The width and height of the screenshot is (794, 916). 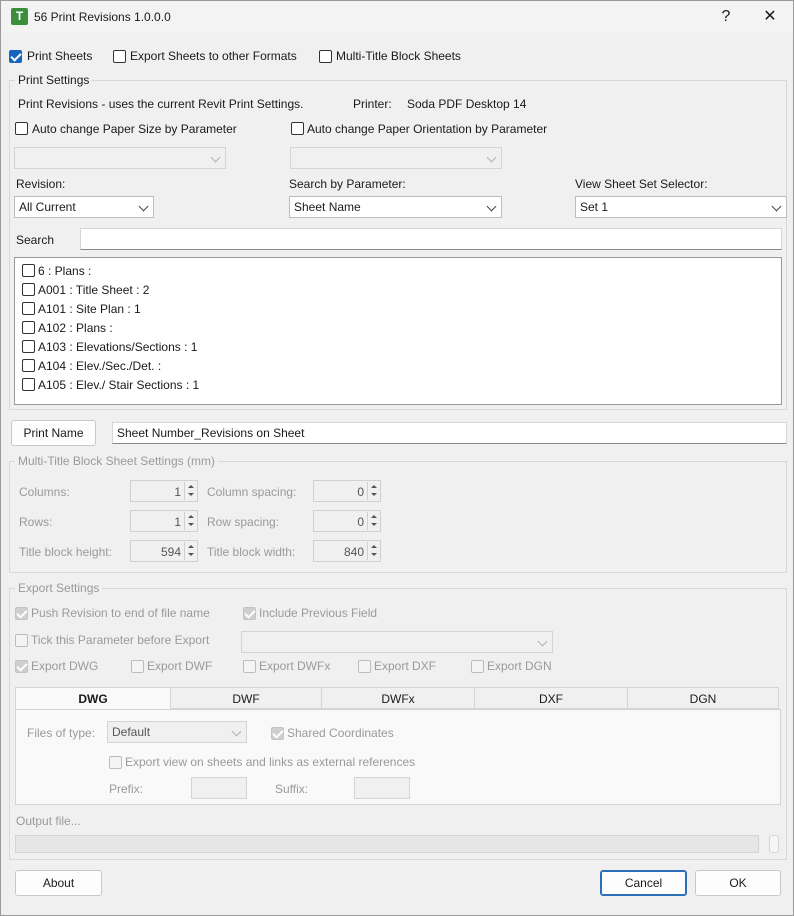 What do you see at coordinates (65, 666) in the screenshot?
I see `export-dwg-label: Export DWG` at bounding box center [65, 666].